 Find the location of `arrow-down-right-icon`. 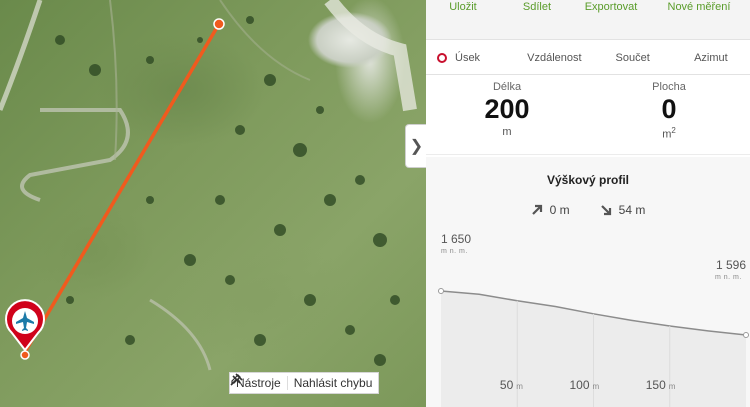

arrow-down-right-icon is located at coordinates (605, 210).